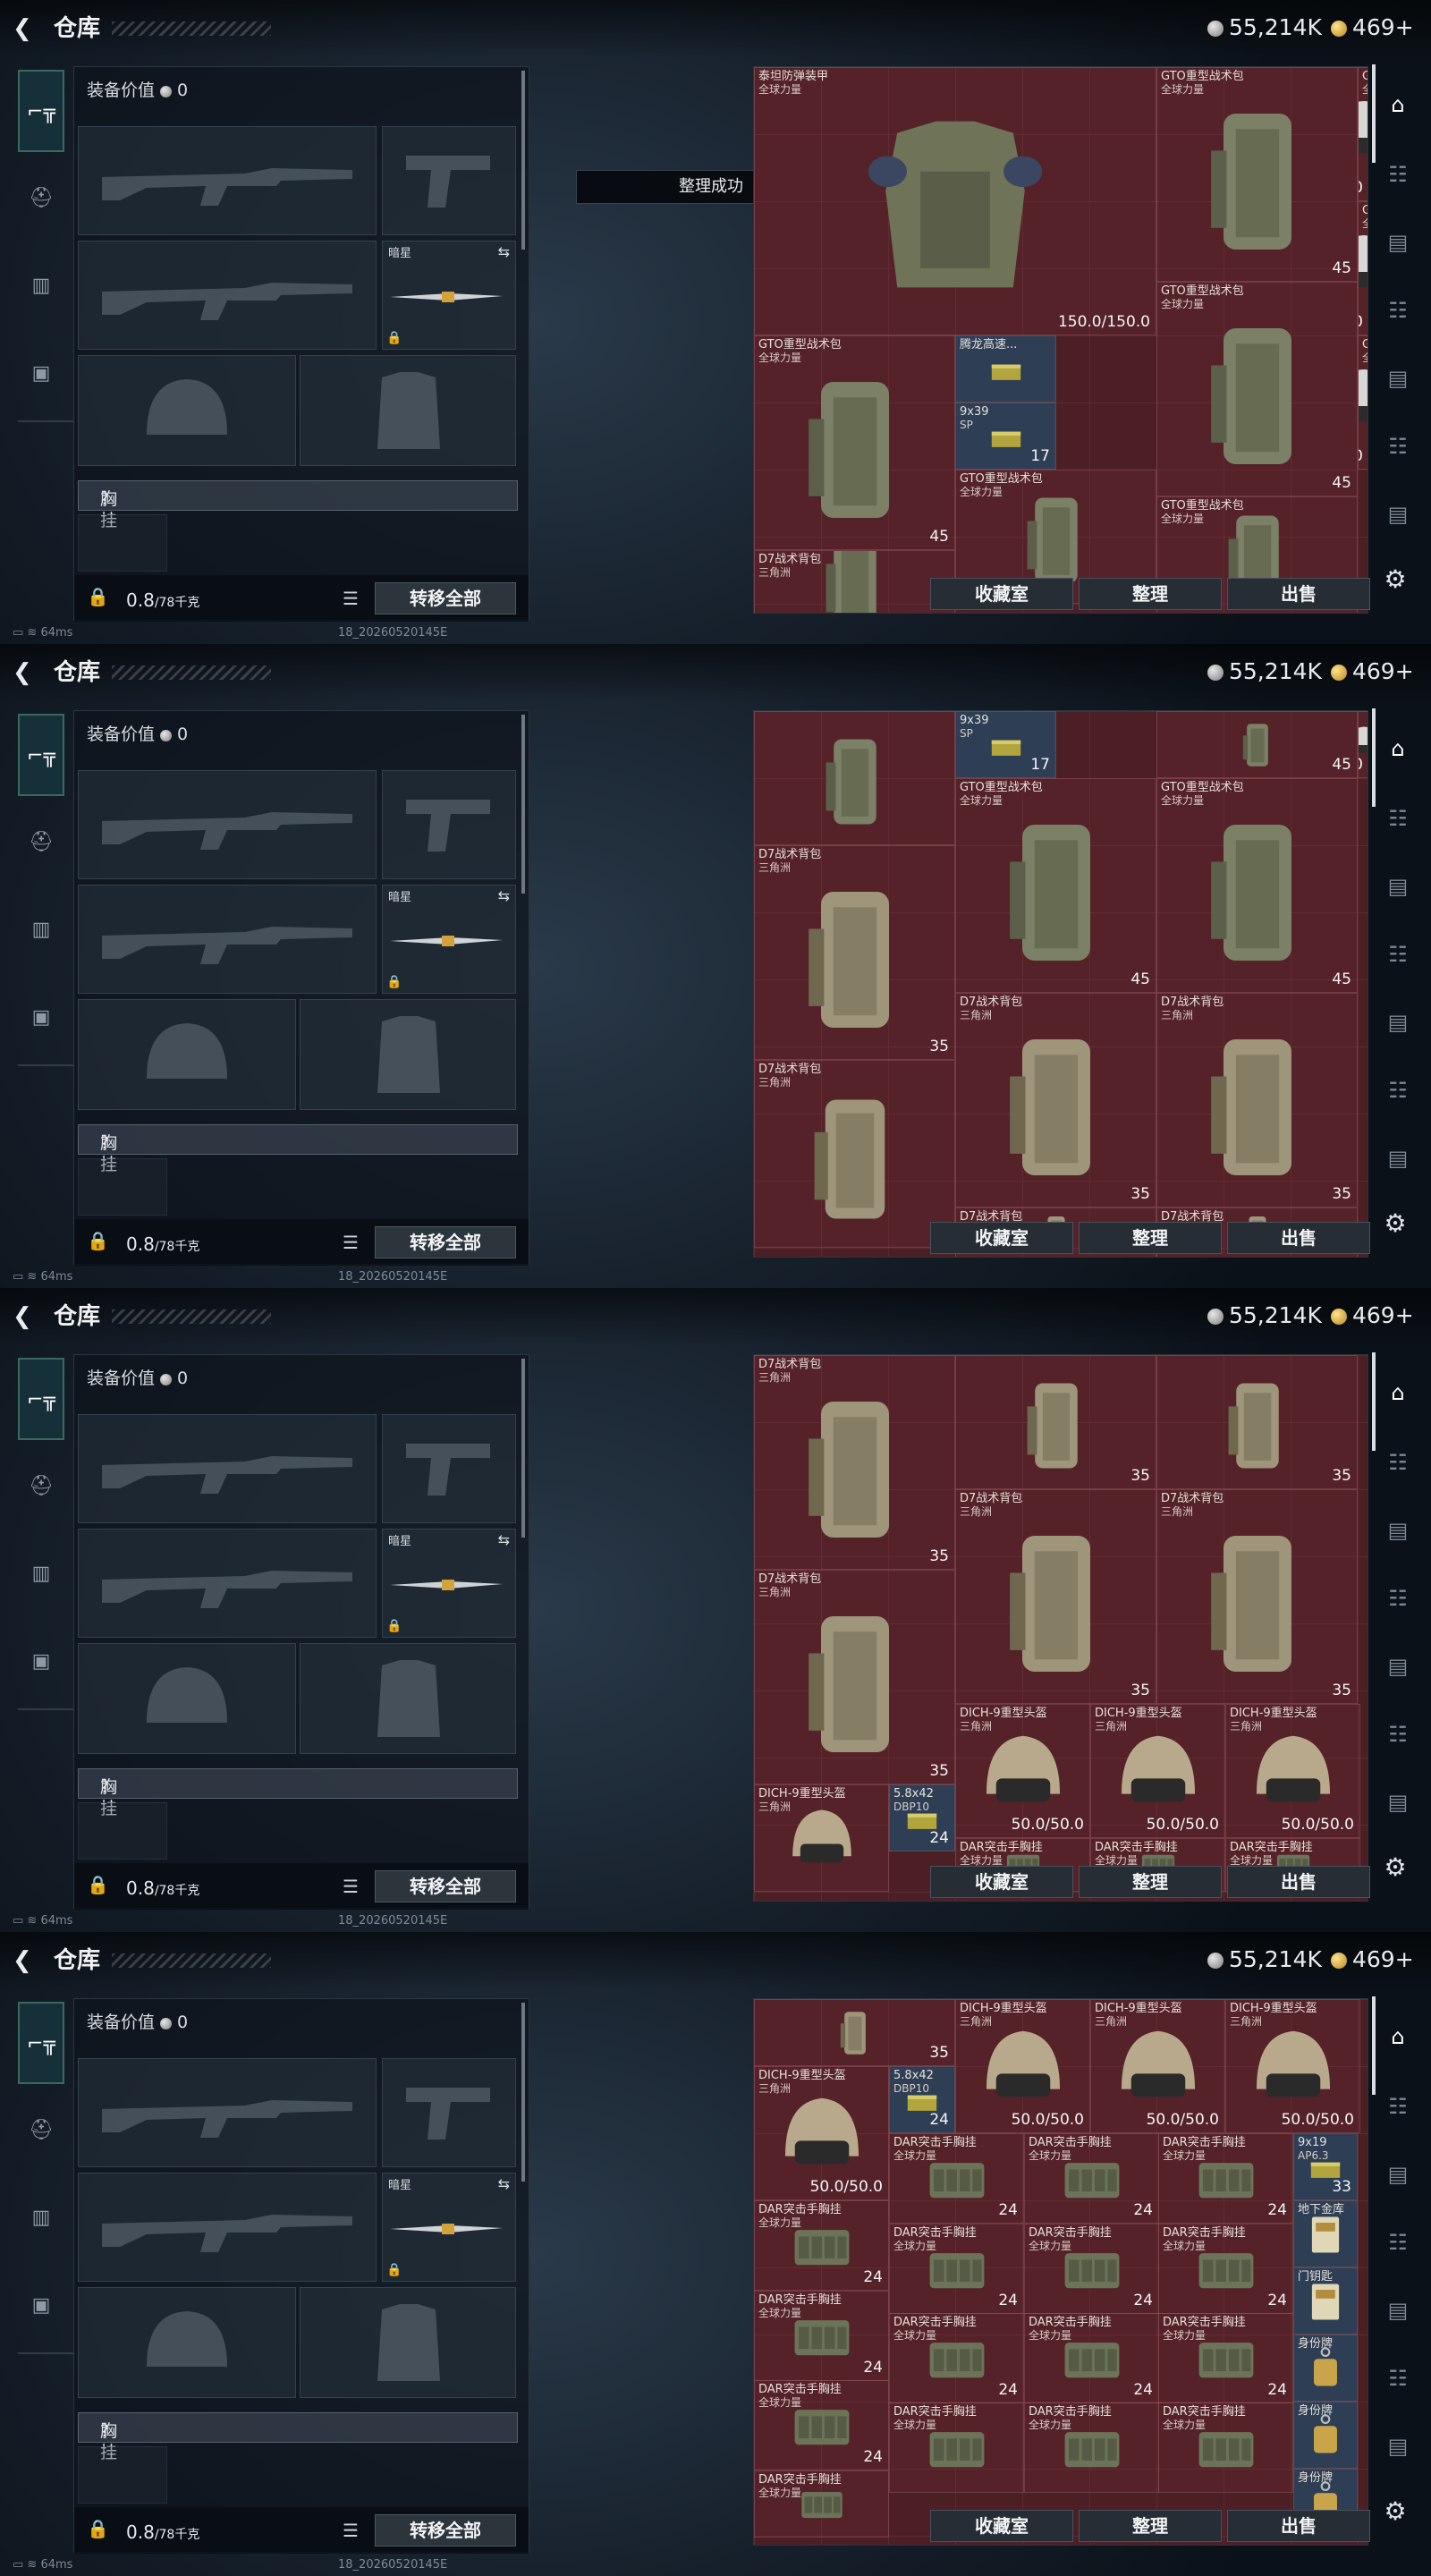  I want to click on stash-item: 56.0/56.0, so click(1363, 744).